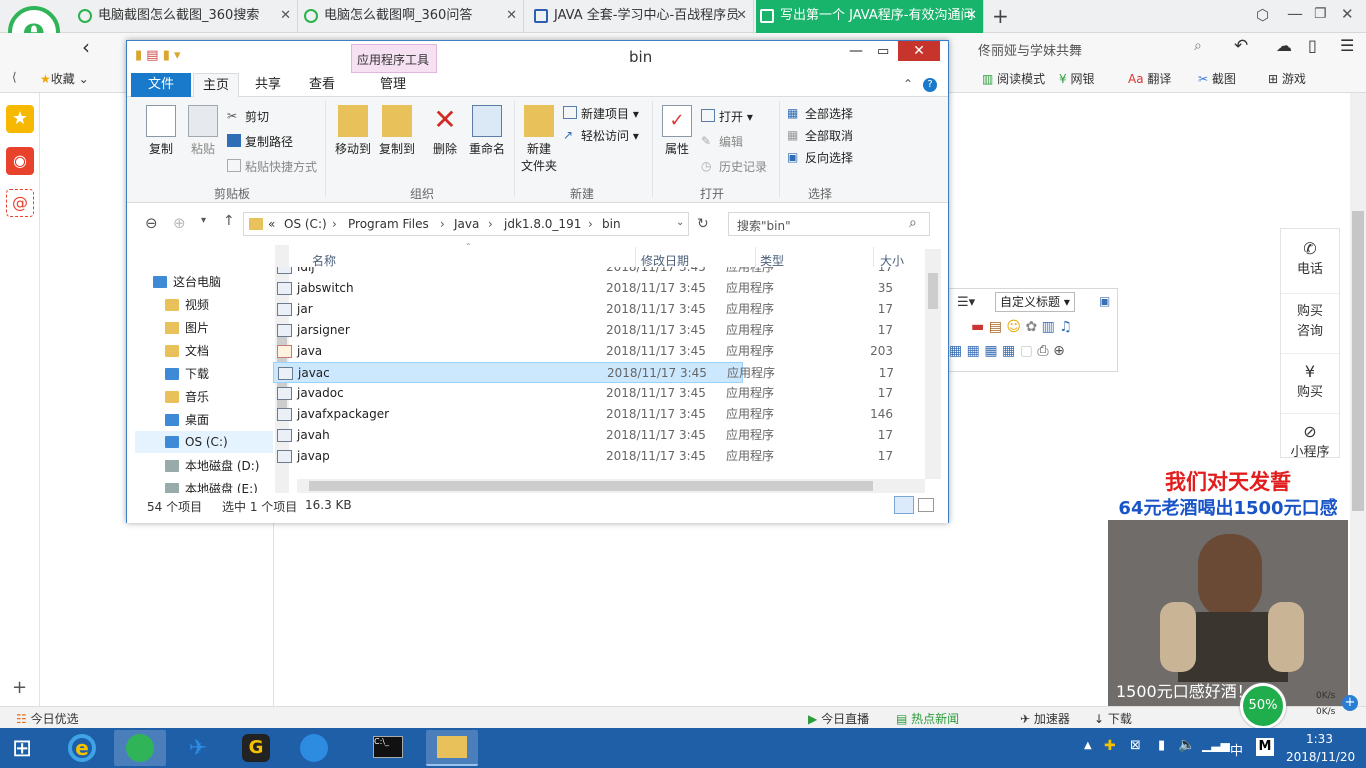  What do you see at coordinates (1241, 46) in the screenshot?
I see `undo-icon: ↶` at bounding box center [1241, 46].